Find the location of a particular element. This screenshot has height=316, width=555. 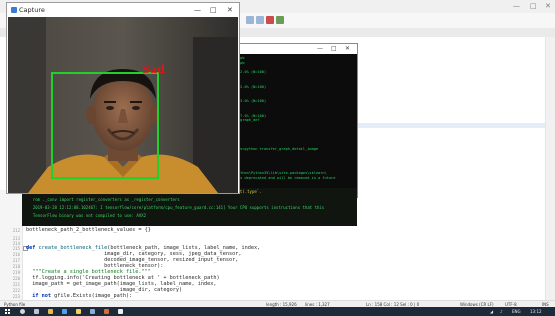

search-icon is located at coordinates (22, 311).